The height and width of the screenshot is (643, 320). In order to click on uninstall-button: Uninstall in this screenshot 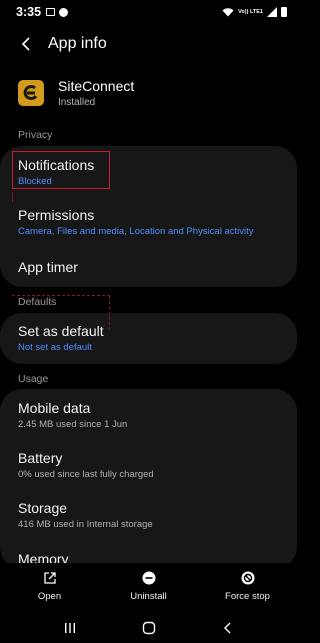, I will do `click(148, 588)`.